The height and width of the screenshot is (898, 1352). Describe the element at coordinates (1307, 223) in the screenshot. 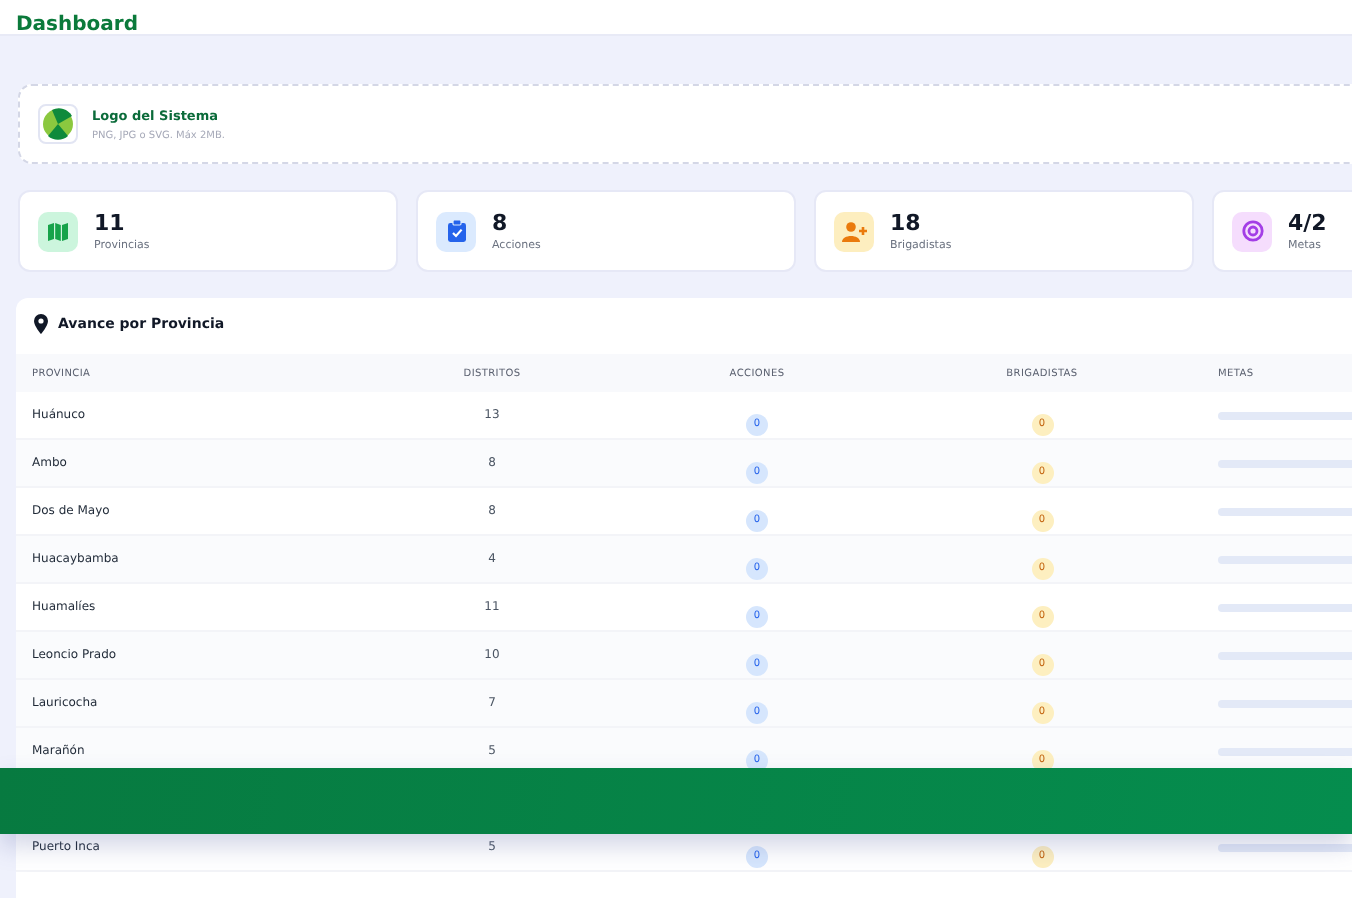

I see `stat-value: 4/2` at that location.